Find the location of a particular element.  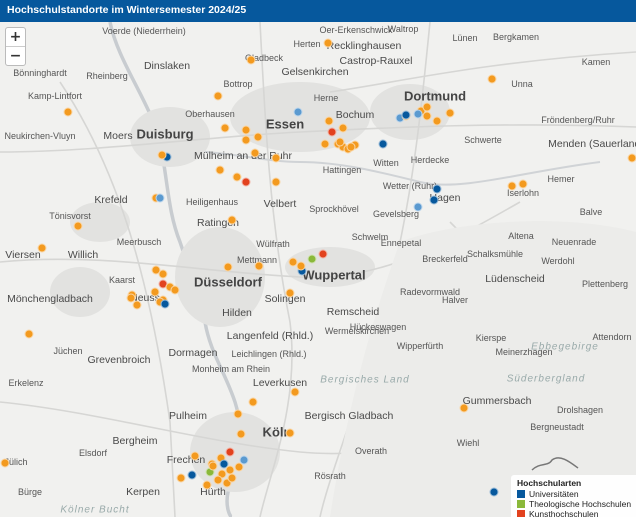

city-label-juechen: Jüchen is located at coordinates (68, 351).